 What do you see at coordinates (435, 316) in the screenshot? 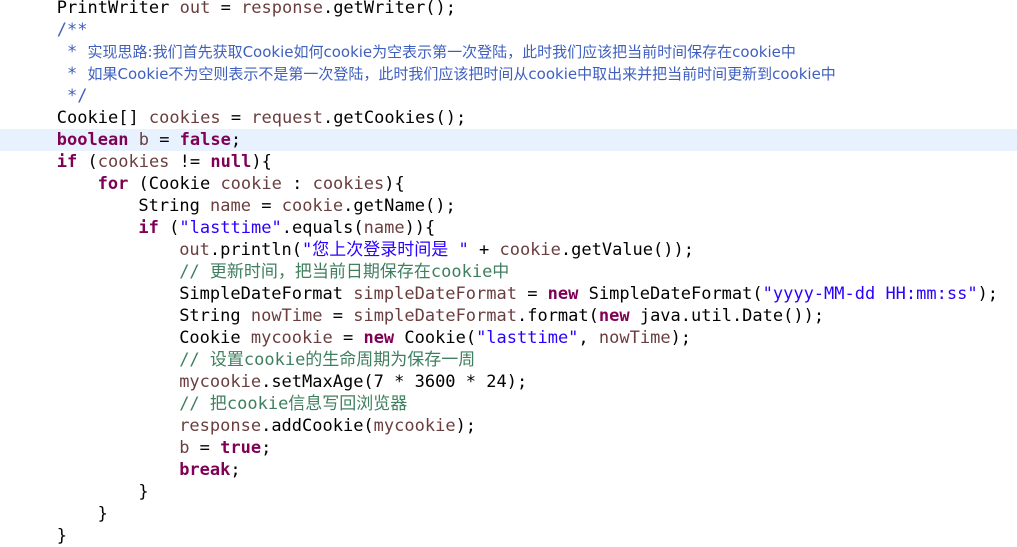
I see `variable-token: simpleDateFormat` at bounding box center [435, 316].